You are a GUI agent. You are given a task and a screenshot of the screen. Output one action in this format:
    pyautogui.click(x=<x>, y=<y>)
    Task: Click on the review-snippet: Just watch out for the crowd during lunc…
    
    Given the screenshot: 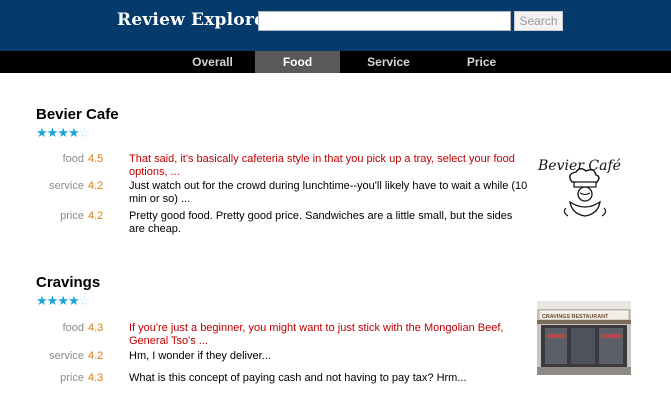 What is the action you would take?
    pyautogui.click(x=330, y=193)
    